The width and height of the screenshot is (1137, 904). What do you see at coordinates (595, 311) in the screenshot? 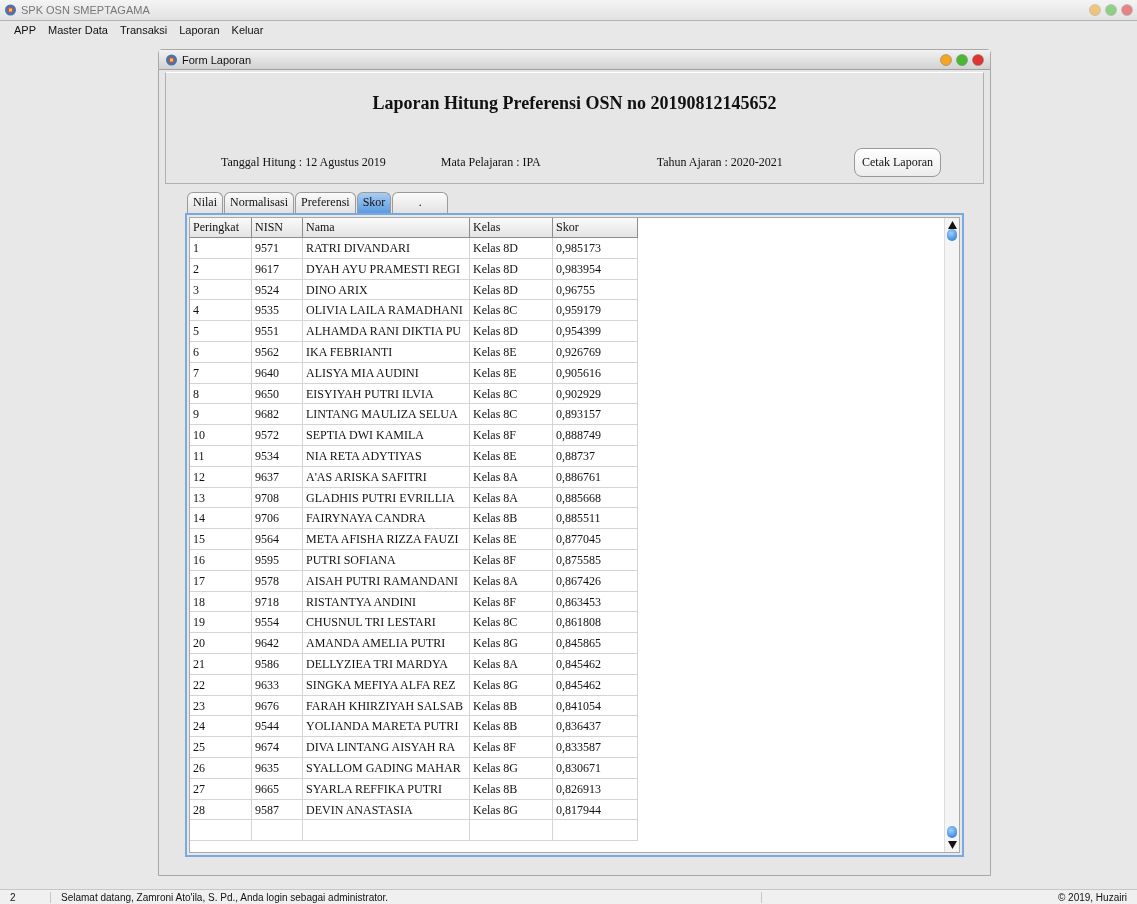
I see `table-cell: 0,959179` at bounding box center [595, 311].